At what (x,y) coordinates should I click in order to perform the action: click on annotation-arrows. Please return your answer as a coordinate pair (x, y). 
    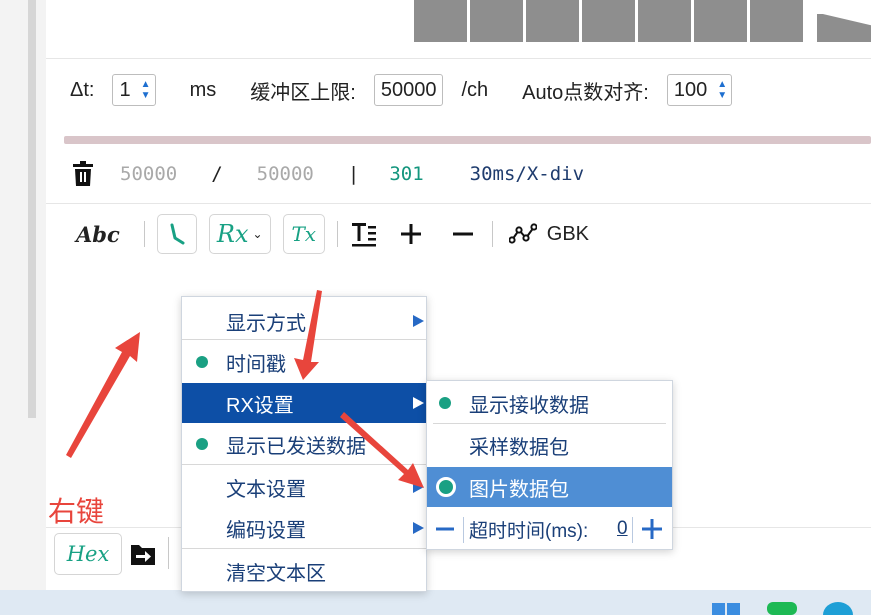
    Looking at the image, I should click on (245, 389).